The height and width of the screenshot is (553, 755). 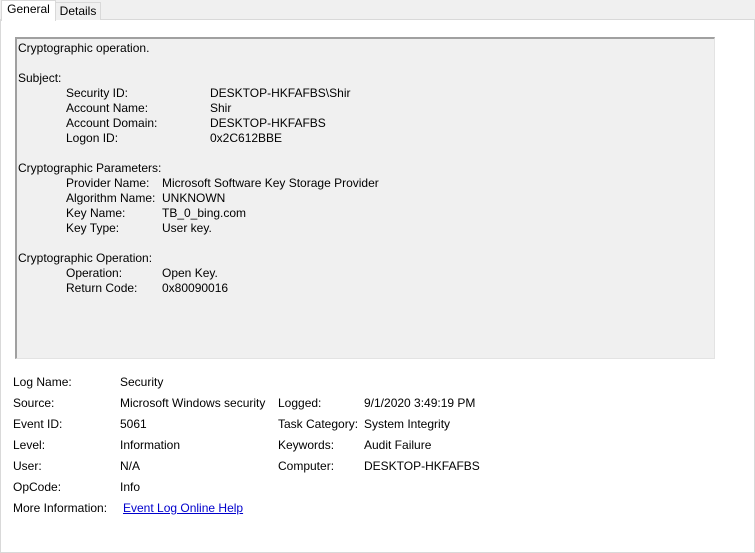 I want to click on computer-label: Computer:, so click(x=306, y=466).